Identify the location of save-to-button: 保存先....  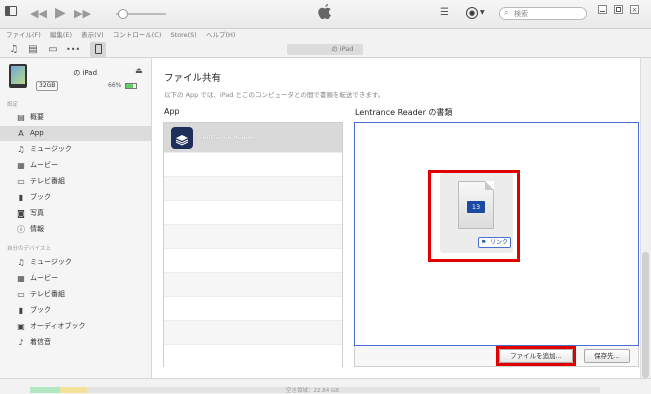
(607, 356).